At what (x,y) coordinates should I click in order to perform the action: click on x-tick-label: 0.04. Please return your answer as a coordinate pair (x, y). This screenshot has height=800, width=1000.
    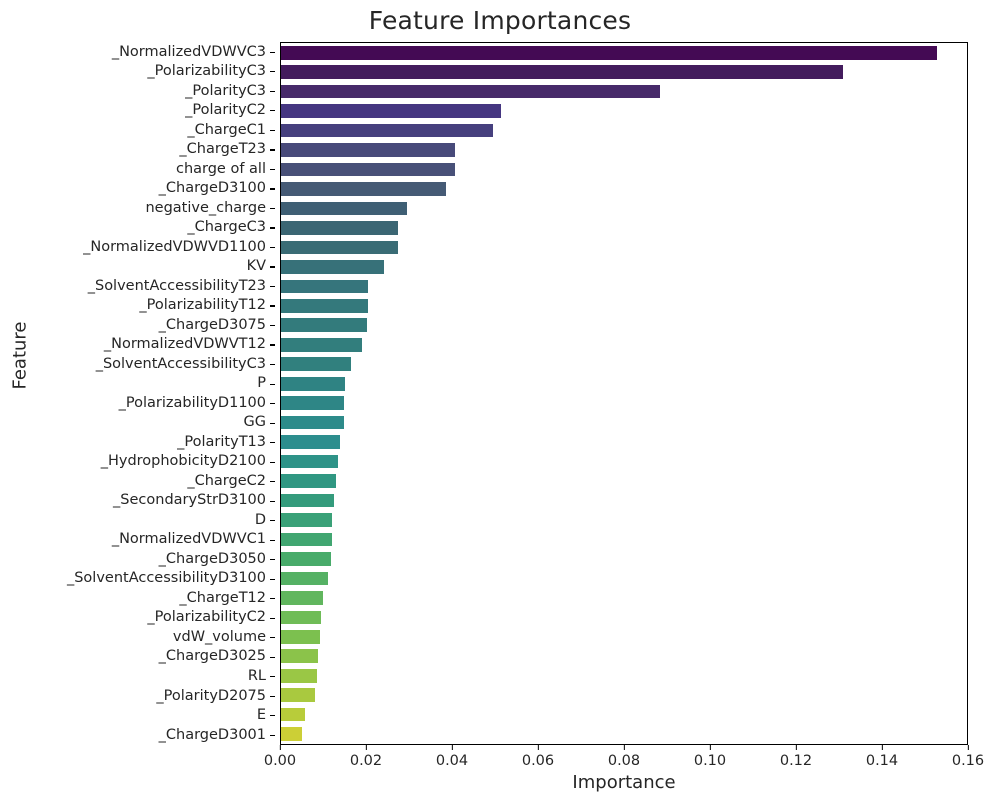
    Looking at the image, I should click on (452, 761).